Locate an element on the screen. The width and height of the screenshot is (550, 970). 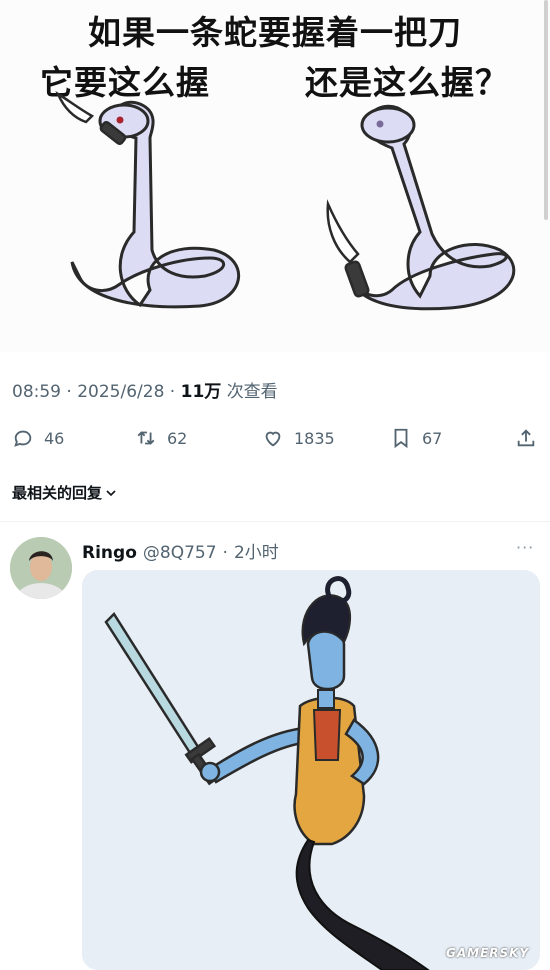
divider is located at coordinates (275, 521).